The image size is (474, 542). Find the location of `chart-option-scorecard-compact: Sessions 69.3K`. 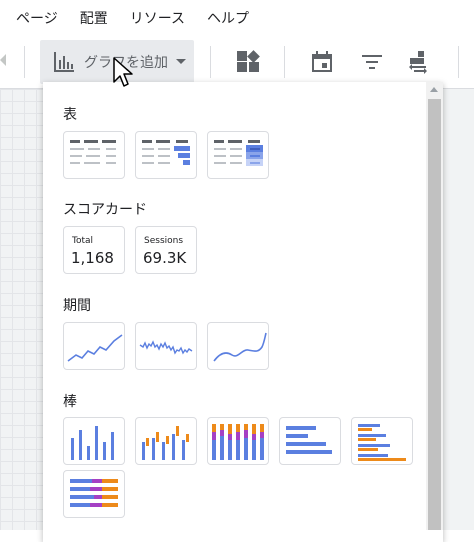

chart-option-scorecard-compact: Sessions 69.3K is located at coordinates (166, 250).